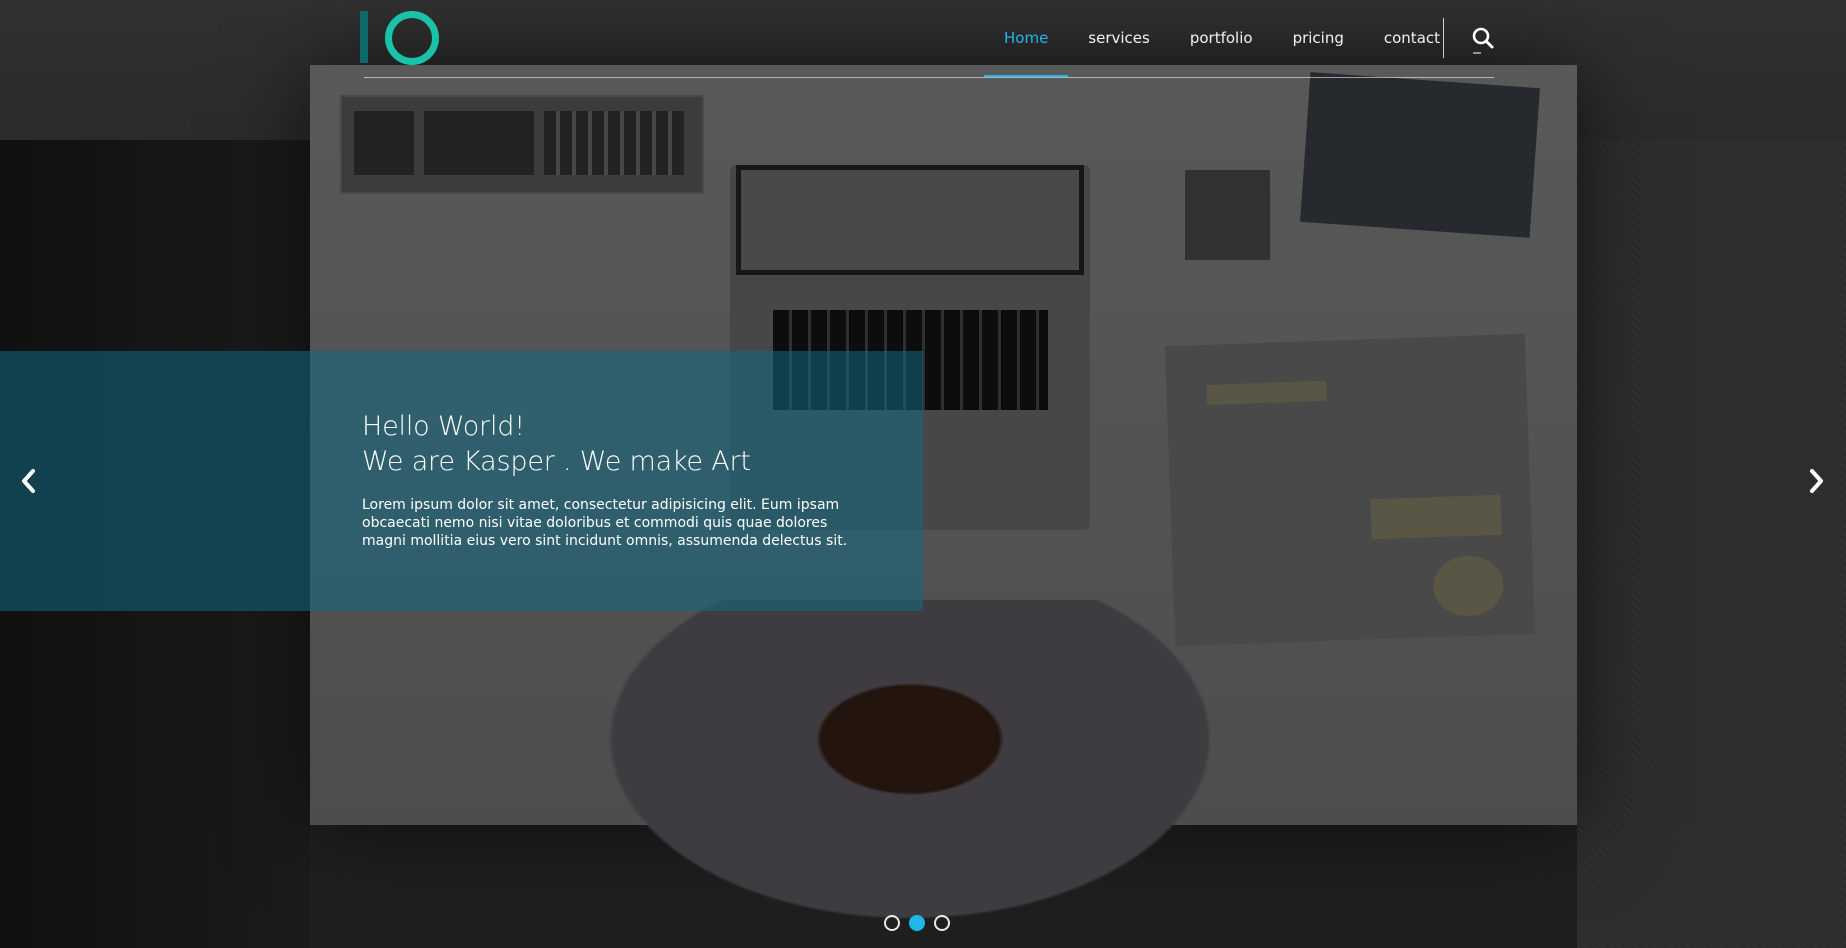  What do you see at coordinates (929, 77) in the screenshot?
I see `header-divider-line` at bounding box center [929, 77].